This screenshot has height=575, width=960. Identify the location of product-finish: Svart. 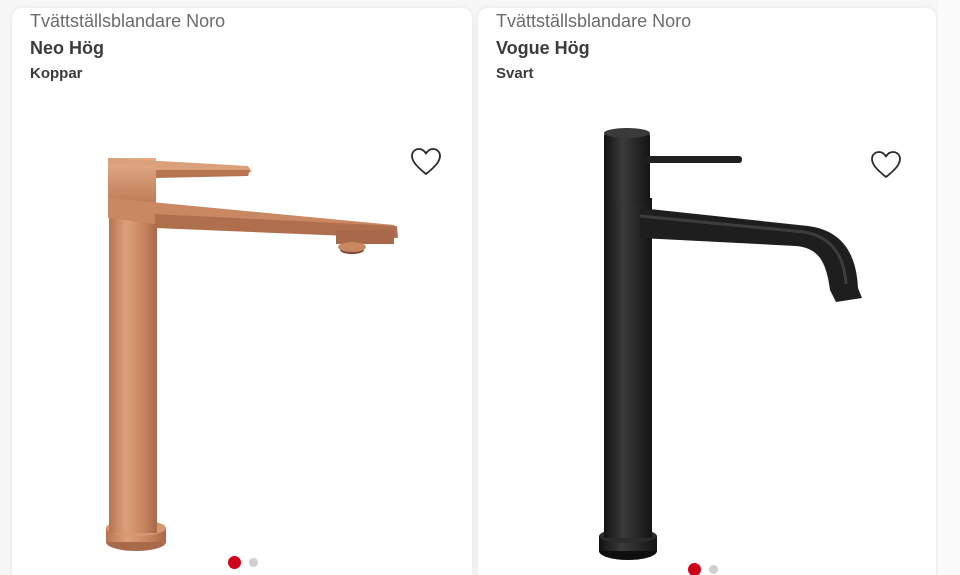
(515, 73).